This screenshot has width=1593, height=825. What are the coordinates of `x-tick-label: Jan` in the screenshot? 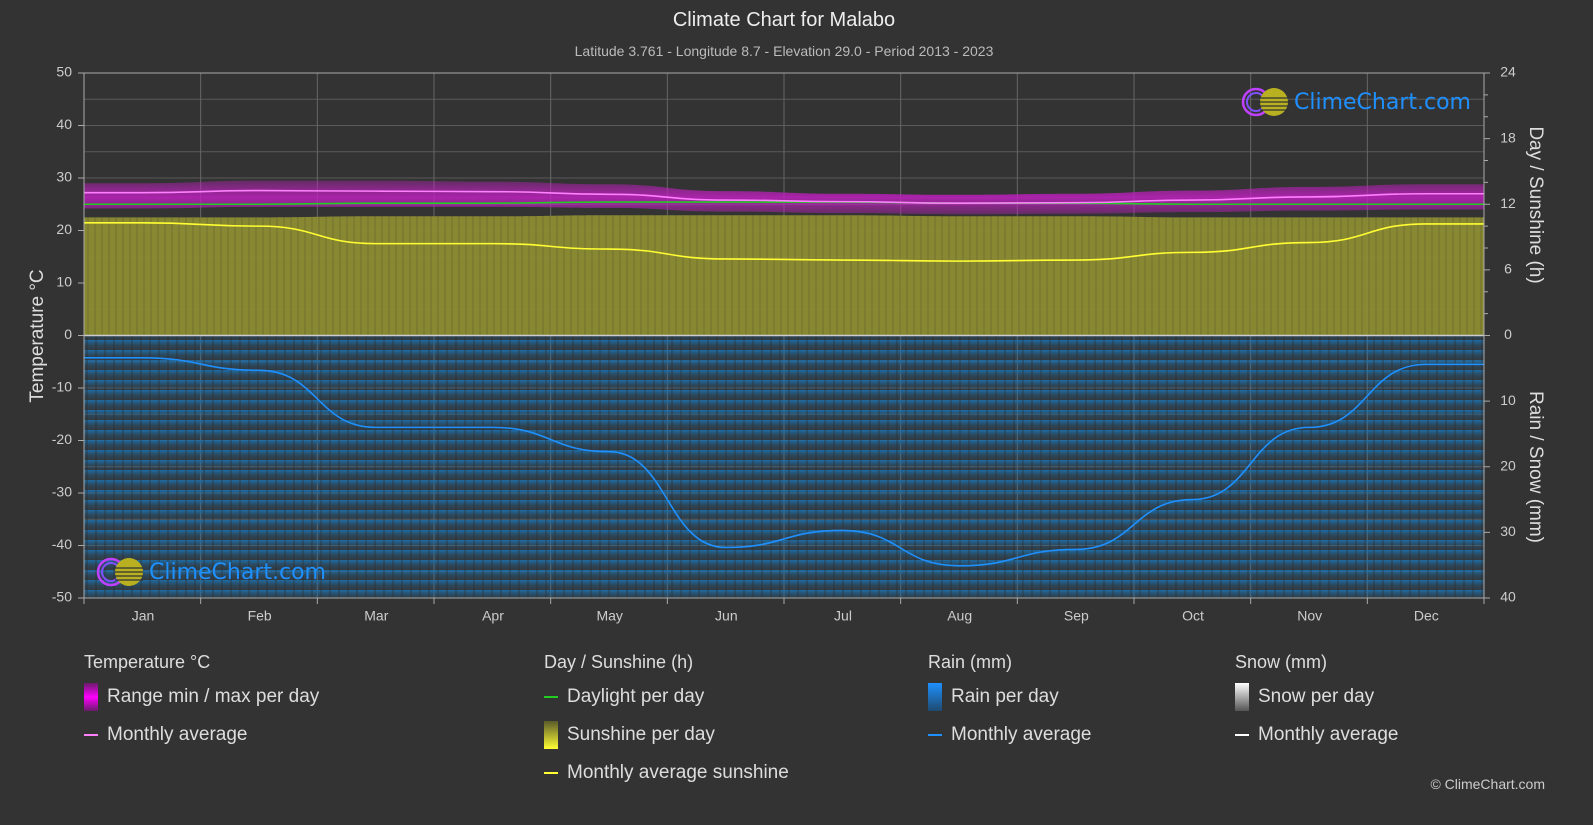 It's located at (143, 616).